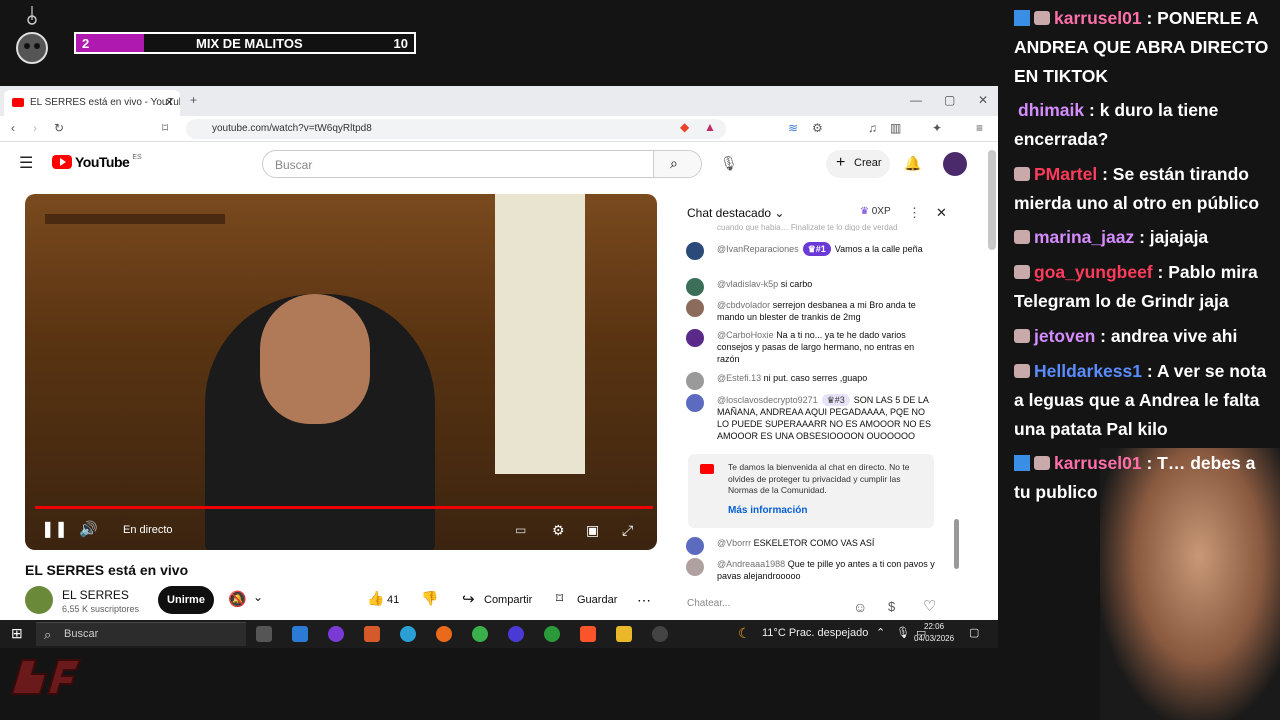  Describe the element at coordinates (974, 632) in the screenshot. I see `notification-center-icon: ▢` at that location.